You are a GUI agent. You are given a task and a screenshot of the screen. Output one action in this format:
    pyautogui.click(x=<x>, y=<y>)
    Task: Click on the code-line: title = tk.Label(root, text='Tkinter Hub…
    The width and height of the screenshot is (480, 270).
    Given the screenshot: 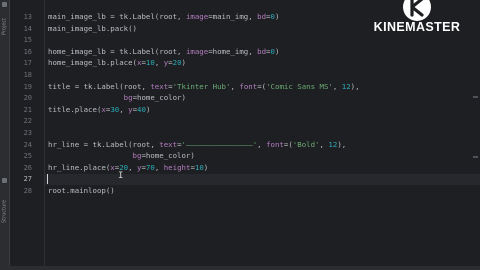 What is the action you would take?
    pyautogui.click(x=204, y=87)
    